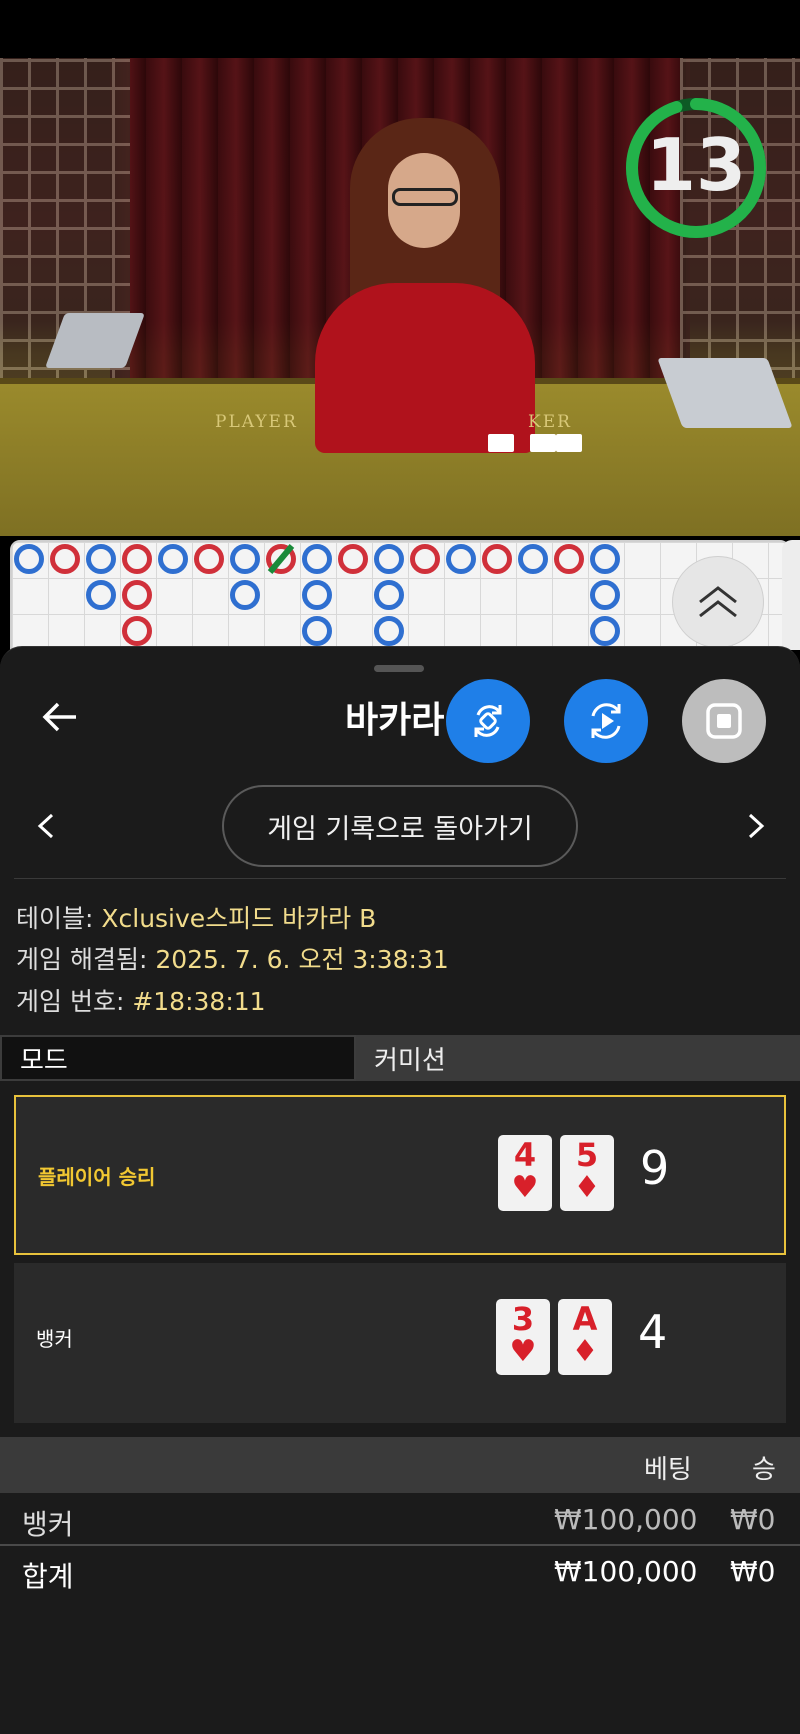  I want to click on playing-card: A ♦, so click(585, 1337).